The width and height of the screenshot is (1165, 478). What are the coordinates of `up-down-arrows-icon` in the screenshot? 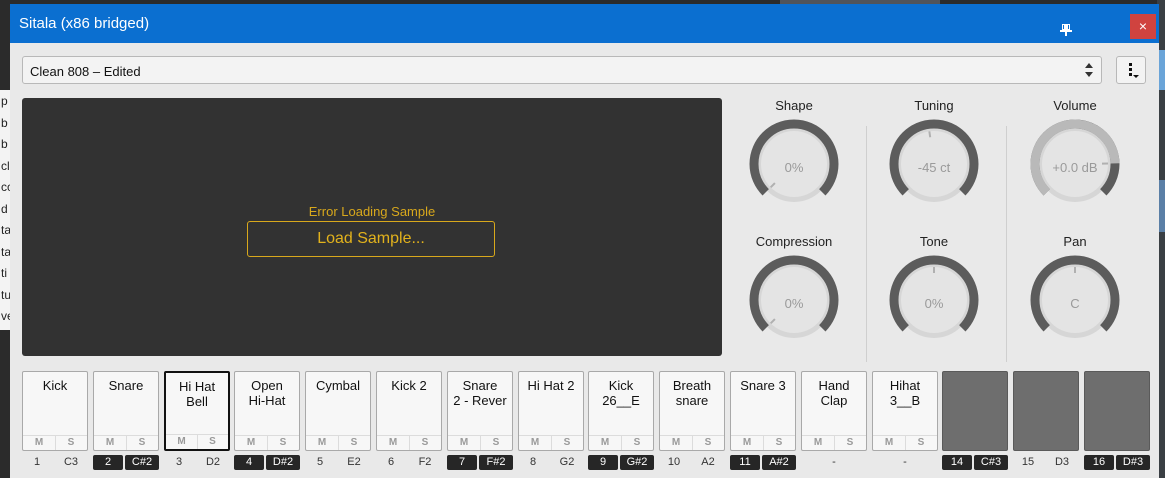 It's located at (1089, 70).